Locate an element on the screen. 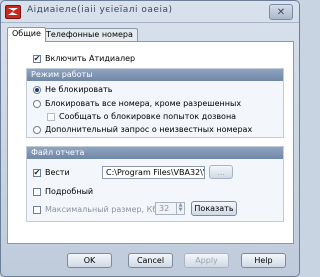 This screenshot has height=277, width=320. mode-block-all-radio is located at coordinates (37, 103).